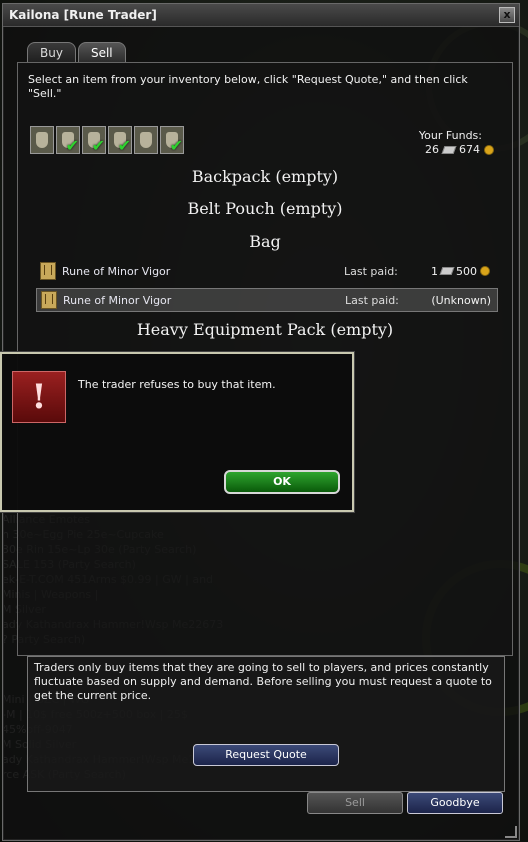 The height and width of the screenshot is (842, 528). I want to click on section-heavy-equipment-pack: Heavy Equipment Pack (empty), so click(265, 329).